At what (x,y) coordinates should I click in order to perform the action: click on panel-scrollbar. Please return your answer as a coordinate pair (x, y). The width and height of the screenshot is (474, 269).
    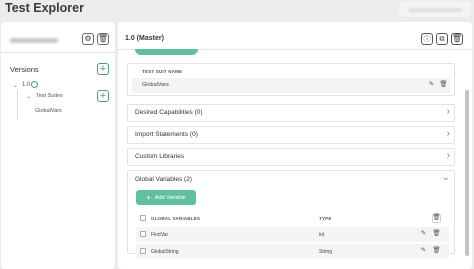
    Looking at the image, I should click on (467, 173).